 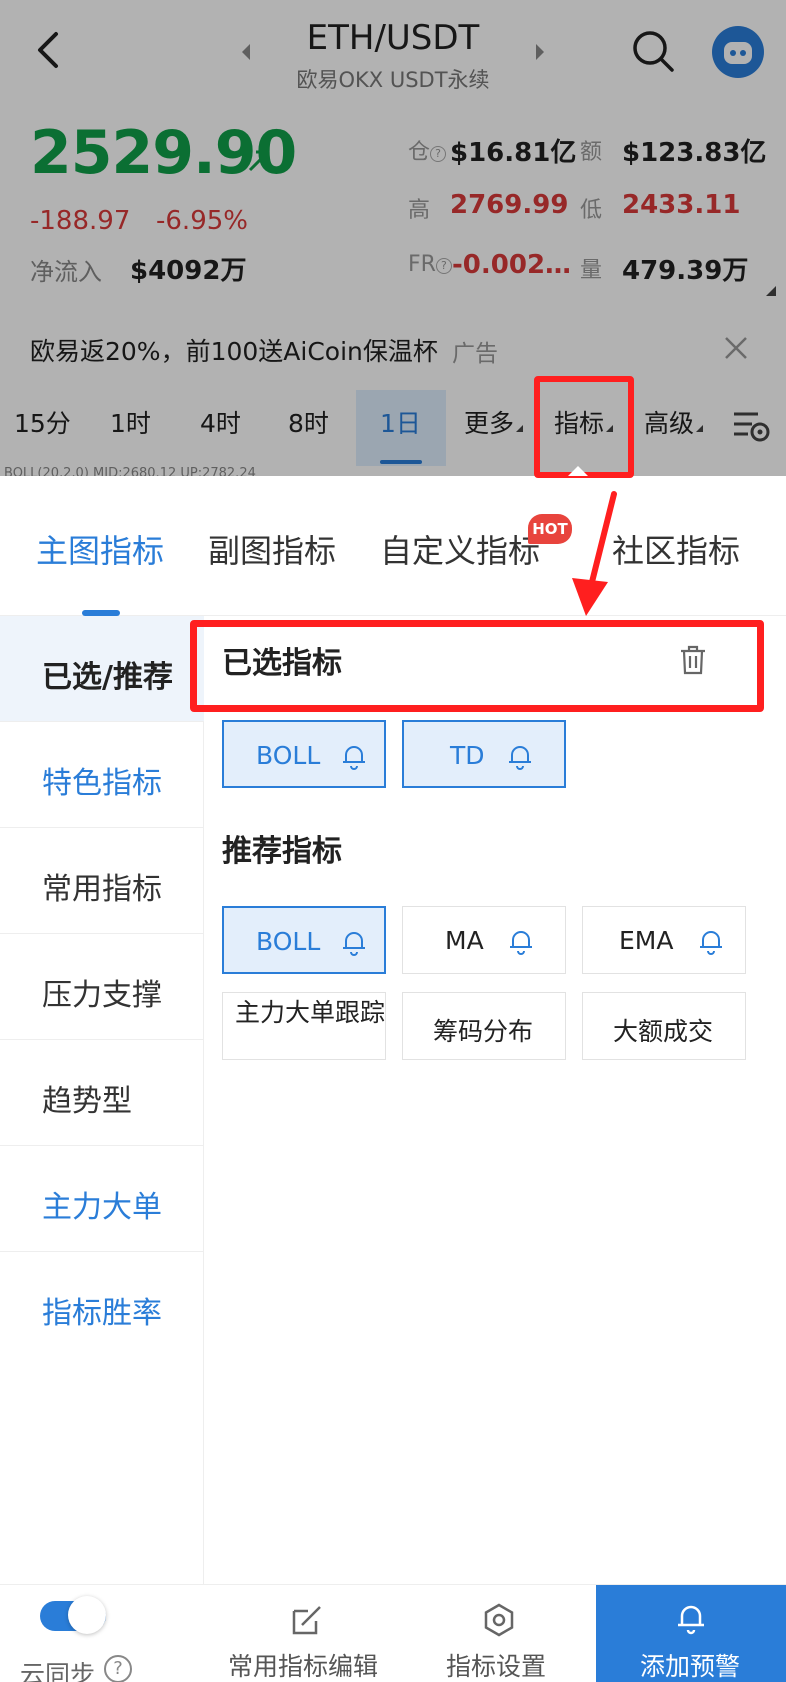 What do you see at coordinates (102, 1305) in the screenshot?
I see `sidebar-item-win-rate: 指标胜率` at bounding box center [102, 1305].